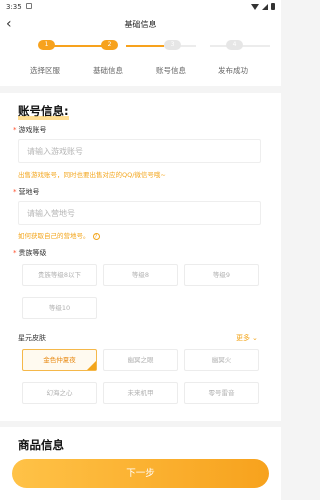 The image size is (320, 500). Describe the element at coordinates (96, 236) in the screenshot. I see `question-icon: ?` at that location.